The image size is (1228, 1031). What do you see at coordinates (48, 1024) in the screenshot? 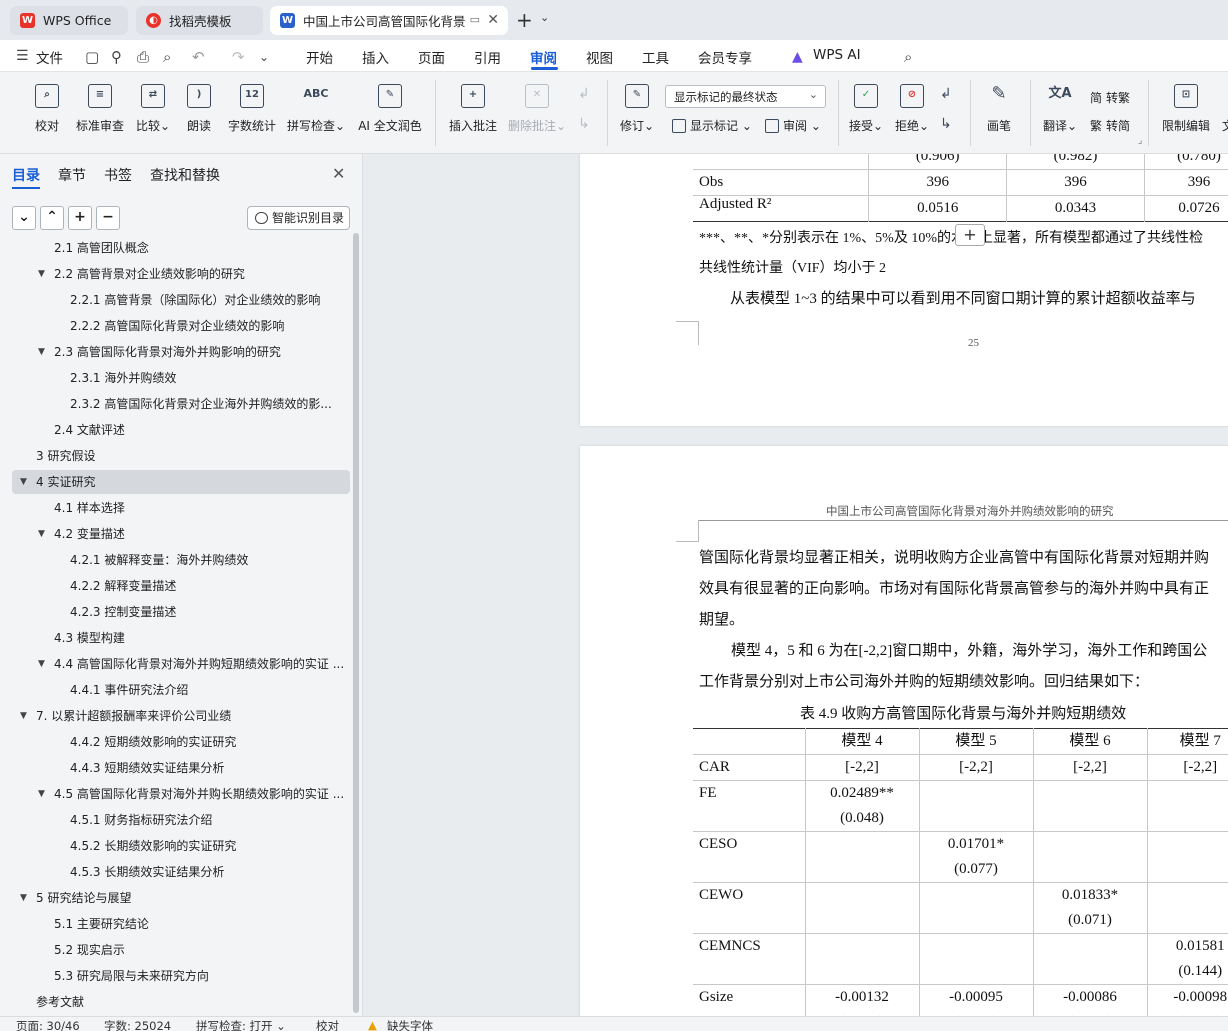
I see `page-counter: 页面: 30/46` at bounding box center [48, 1024].